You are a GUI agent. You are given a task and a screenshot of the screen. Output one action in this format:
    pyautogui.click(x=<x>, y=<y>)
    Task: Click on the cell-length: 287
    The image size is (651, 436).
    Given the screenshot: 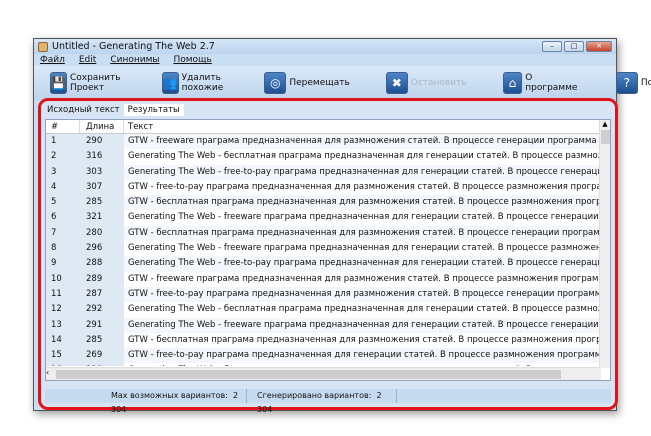 What is the action you would take?
    pyautogui.click(x=102, y=294)
    